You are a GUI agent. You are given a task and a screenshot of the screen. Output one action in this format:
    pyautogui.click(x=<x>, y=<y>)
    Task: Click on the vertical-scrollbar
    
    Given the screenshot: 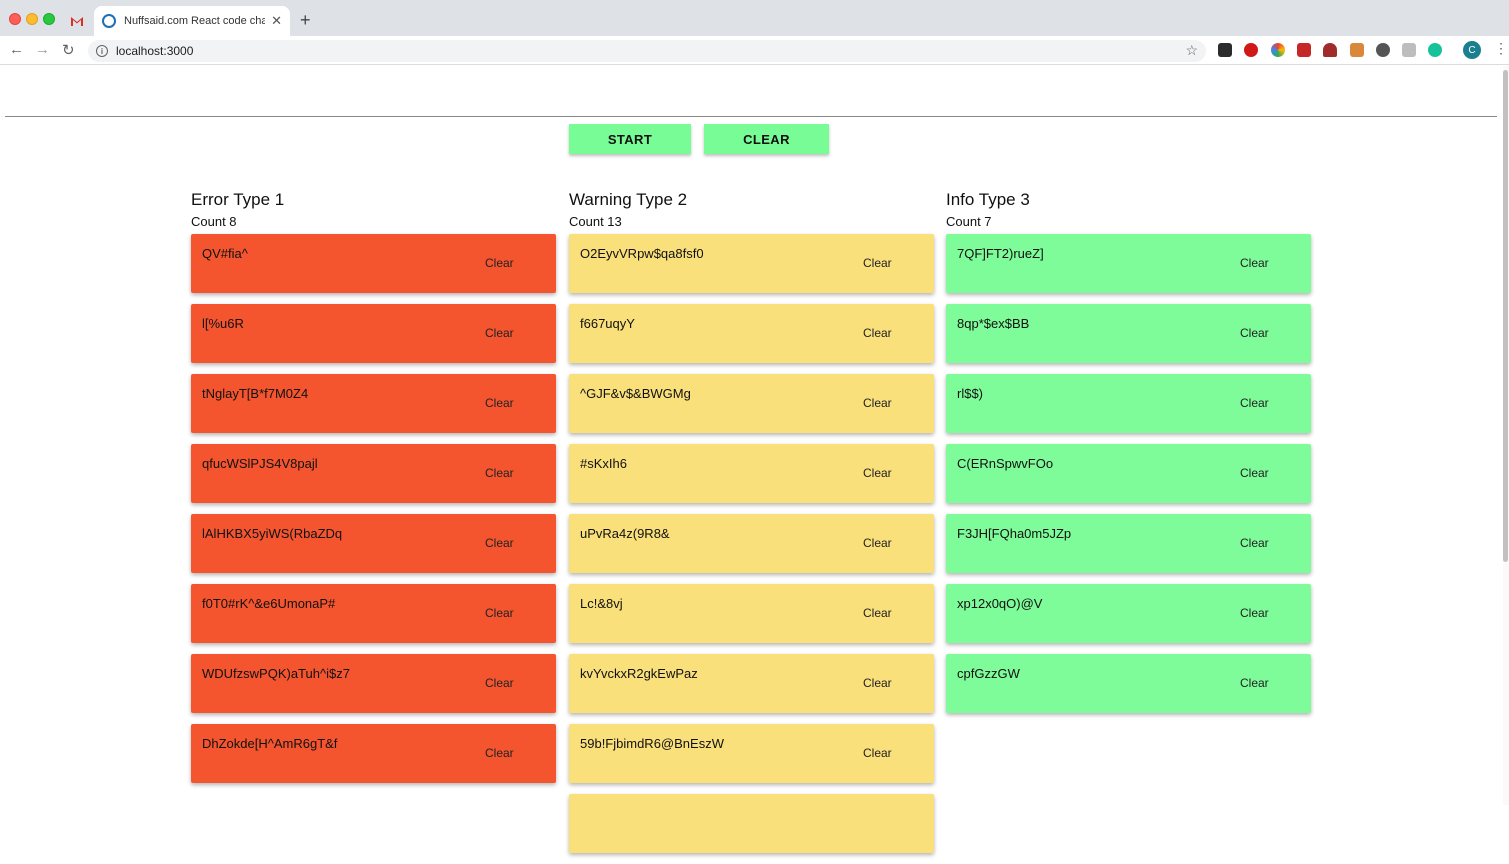 What is the action you would take?
    pyautogui.click(x=1506, y=435)
    